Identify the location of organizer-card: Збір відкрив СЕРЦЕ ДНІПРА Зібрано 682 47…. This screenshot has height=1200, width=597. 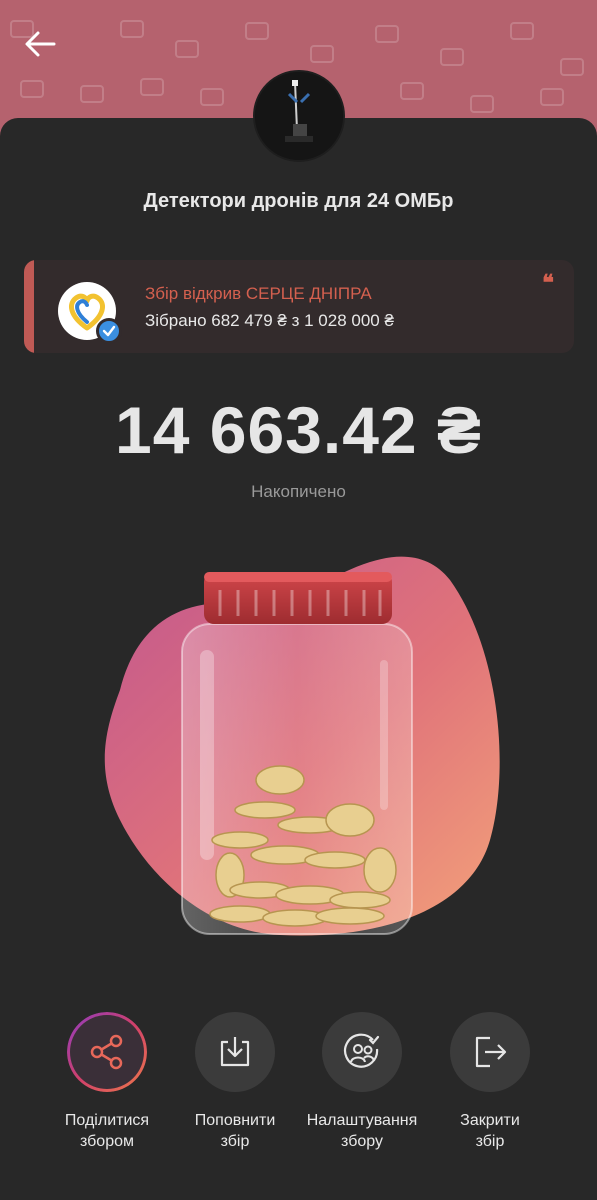
(299, 306).